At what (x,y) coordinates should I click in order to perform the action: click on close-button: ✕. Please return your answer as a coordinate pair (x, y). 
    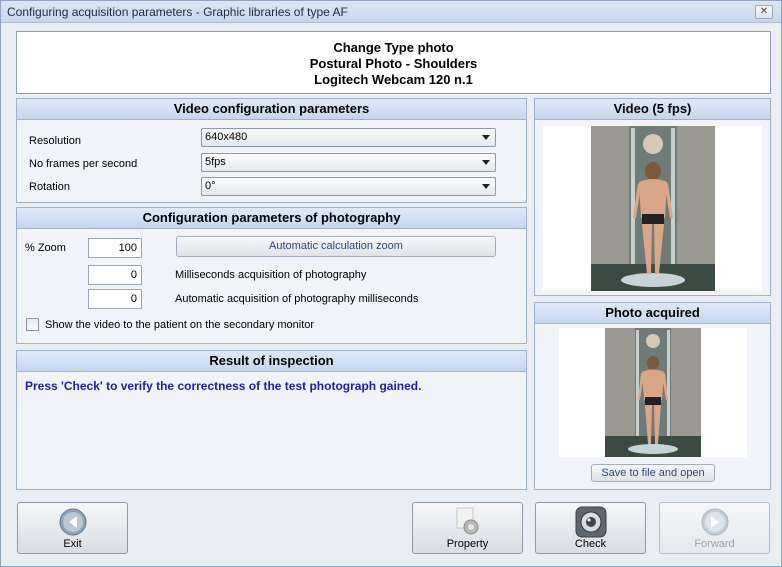
    Looking at the image, I should click on (764, 12).